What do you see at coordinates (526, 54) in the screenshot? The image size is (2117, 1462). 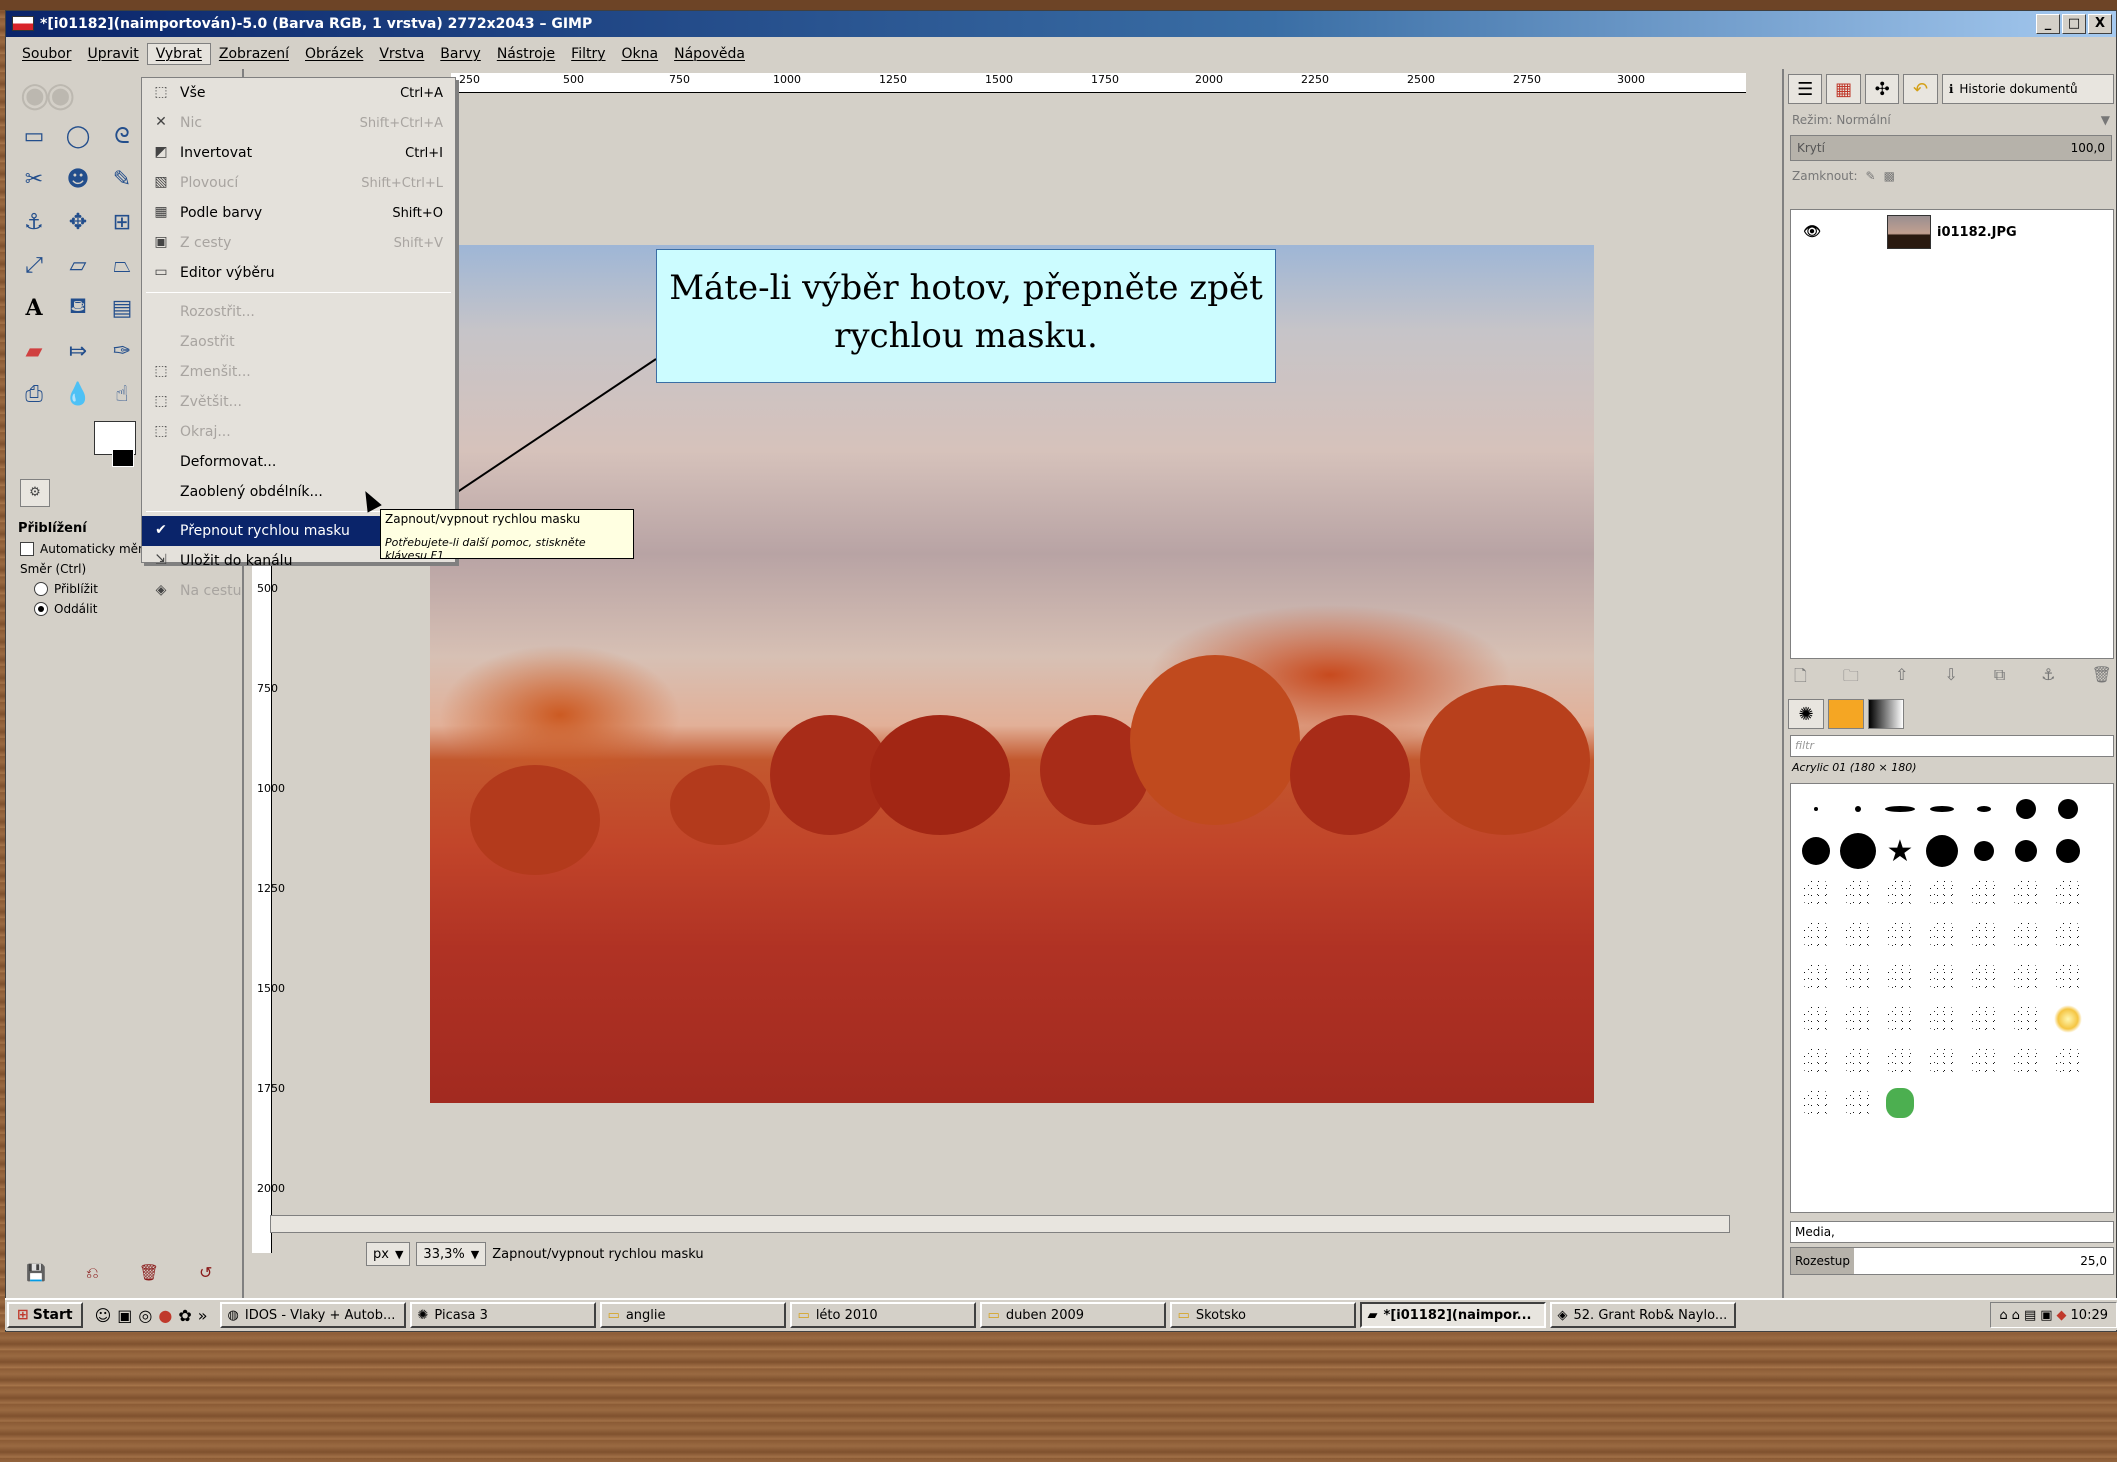 I see `menu-nastroje: Nástroje` at bounding box center [526, 54].